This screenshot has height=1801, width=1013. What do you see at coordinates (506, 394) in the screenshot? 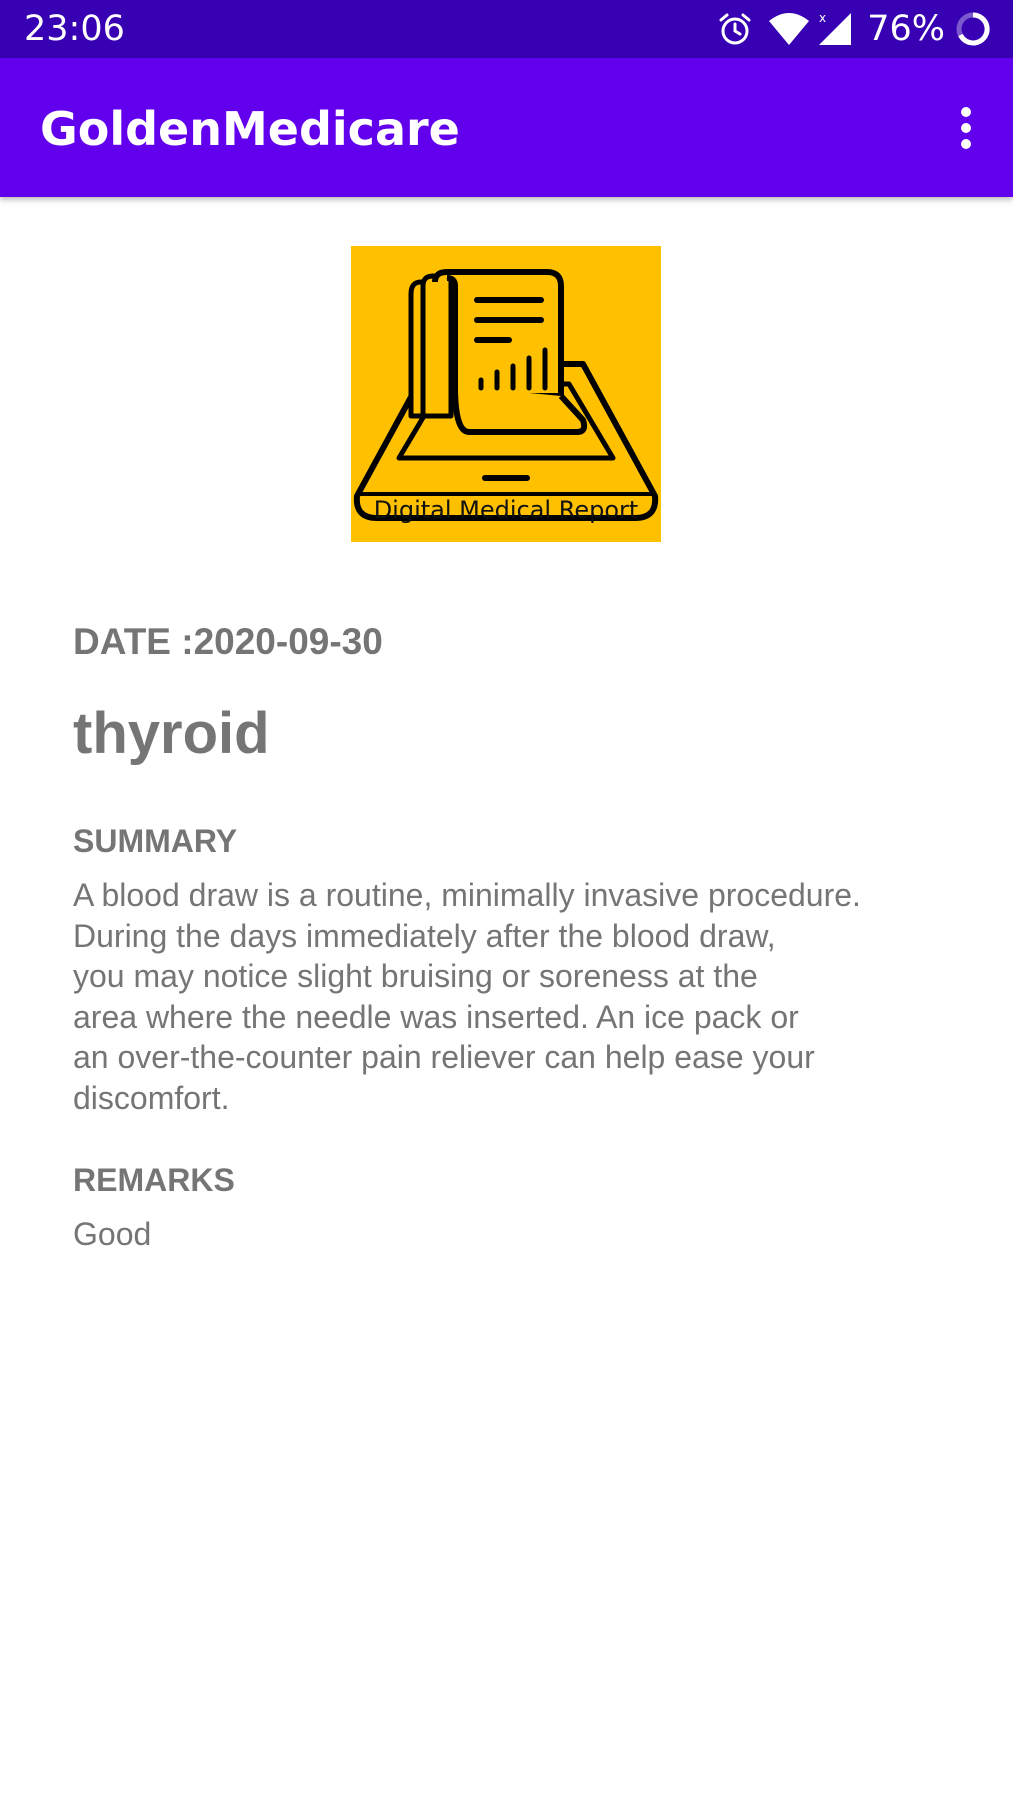
I see `report-logo: Digital Medical Report` at bounding box center [506, 394].